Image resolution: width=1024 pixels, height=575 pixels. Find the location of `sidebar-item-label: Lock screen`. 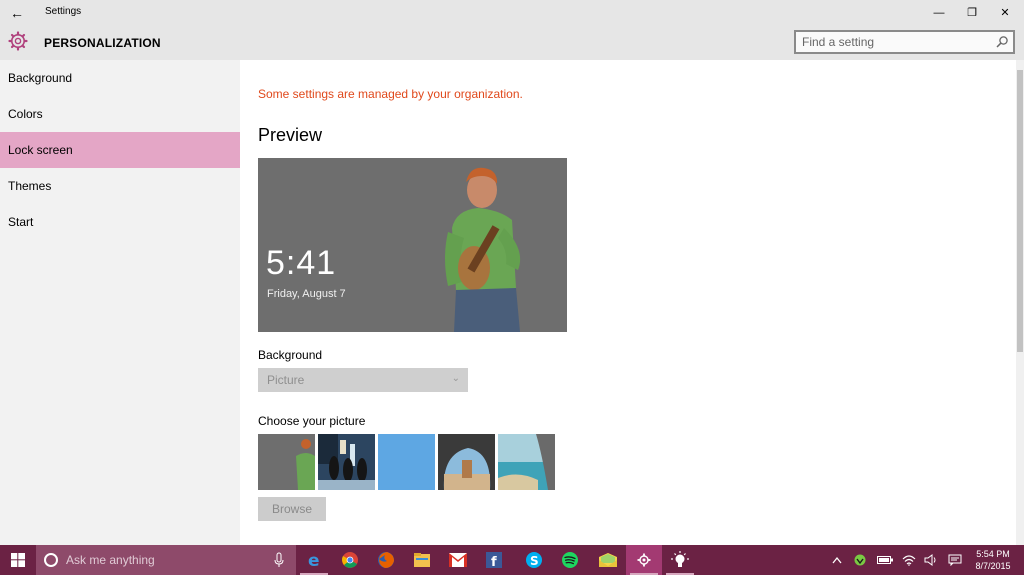

sidebar-item-label: Lock screen is located at coordinates (40, 150).